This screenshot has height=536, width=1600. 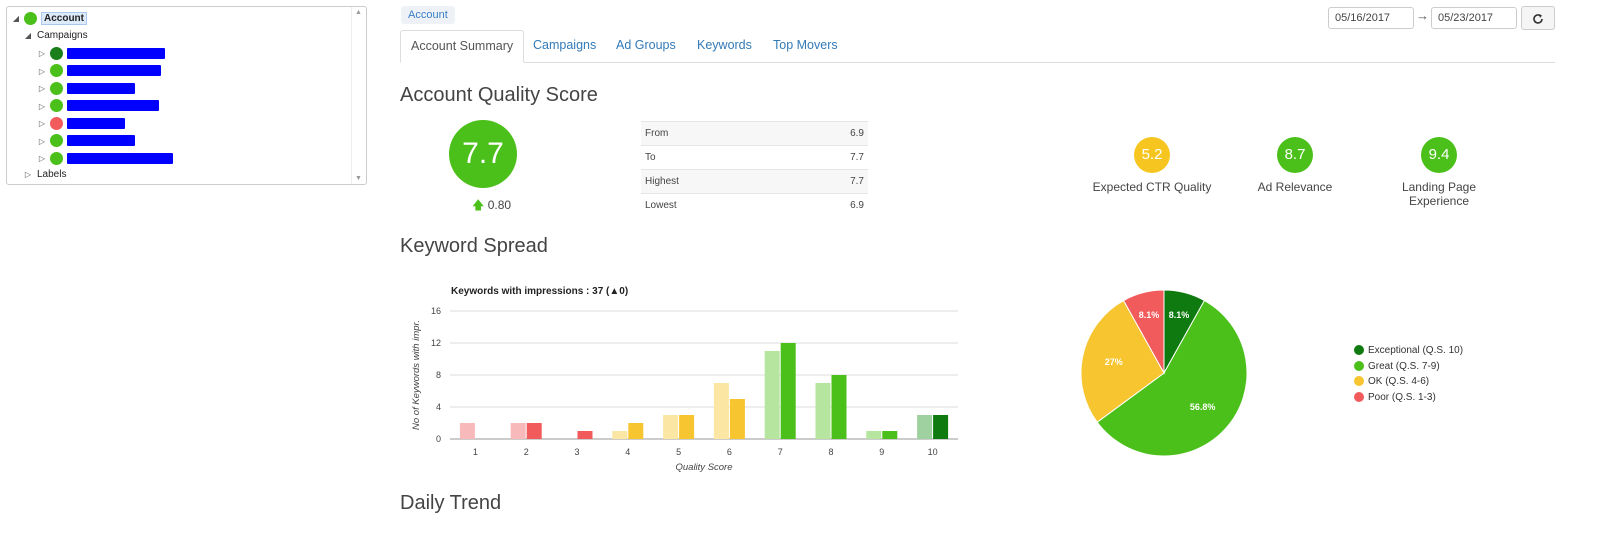 I want to click on arrow-up-icon: 🡅, so click(x=478, y=205).